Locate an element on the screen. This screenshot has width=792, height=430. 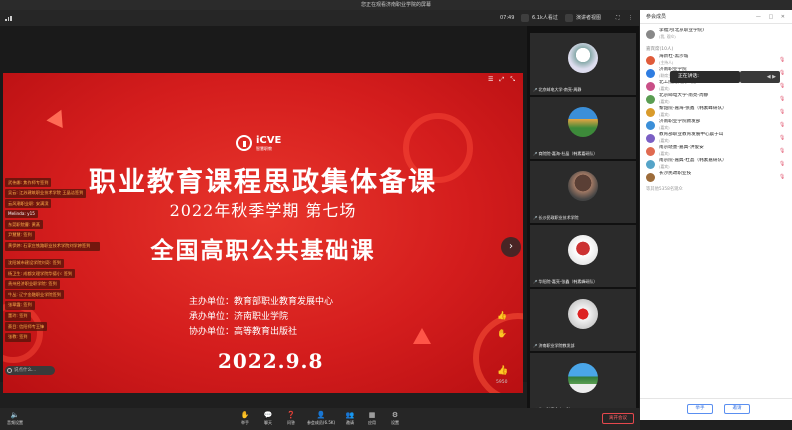
participant-row: 北京邮电大学-南亮-周静 (嘉宾) 🎙 is located at coordinates (716, 99).